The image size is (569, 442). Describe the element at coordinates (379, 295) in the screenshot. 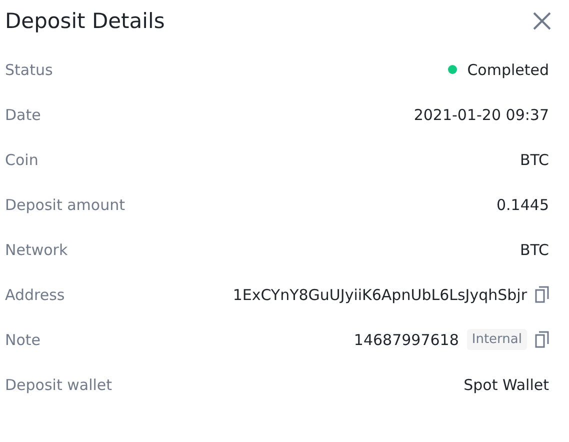

I see `detail-value: 1ExCYnY8GuUJyiiK6ApnUbL6LsJyqhSbjr` at that location.